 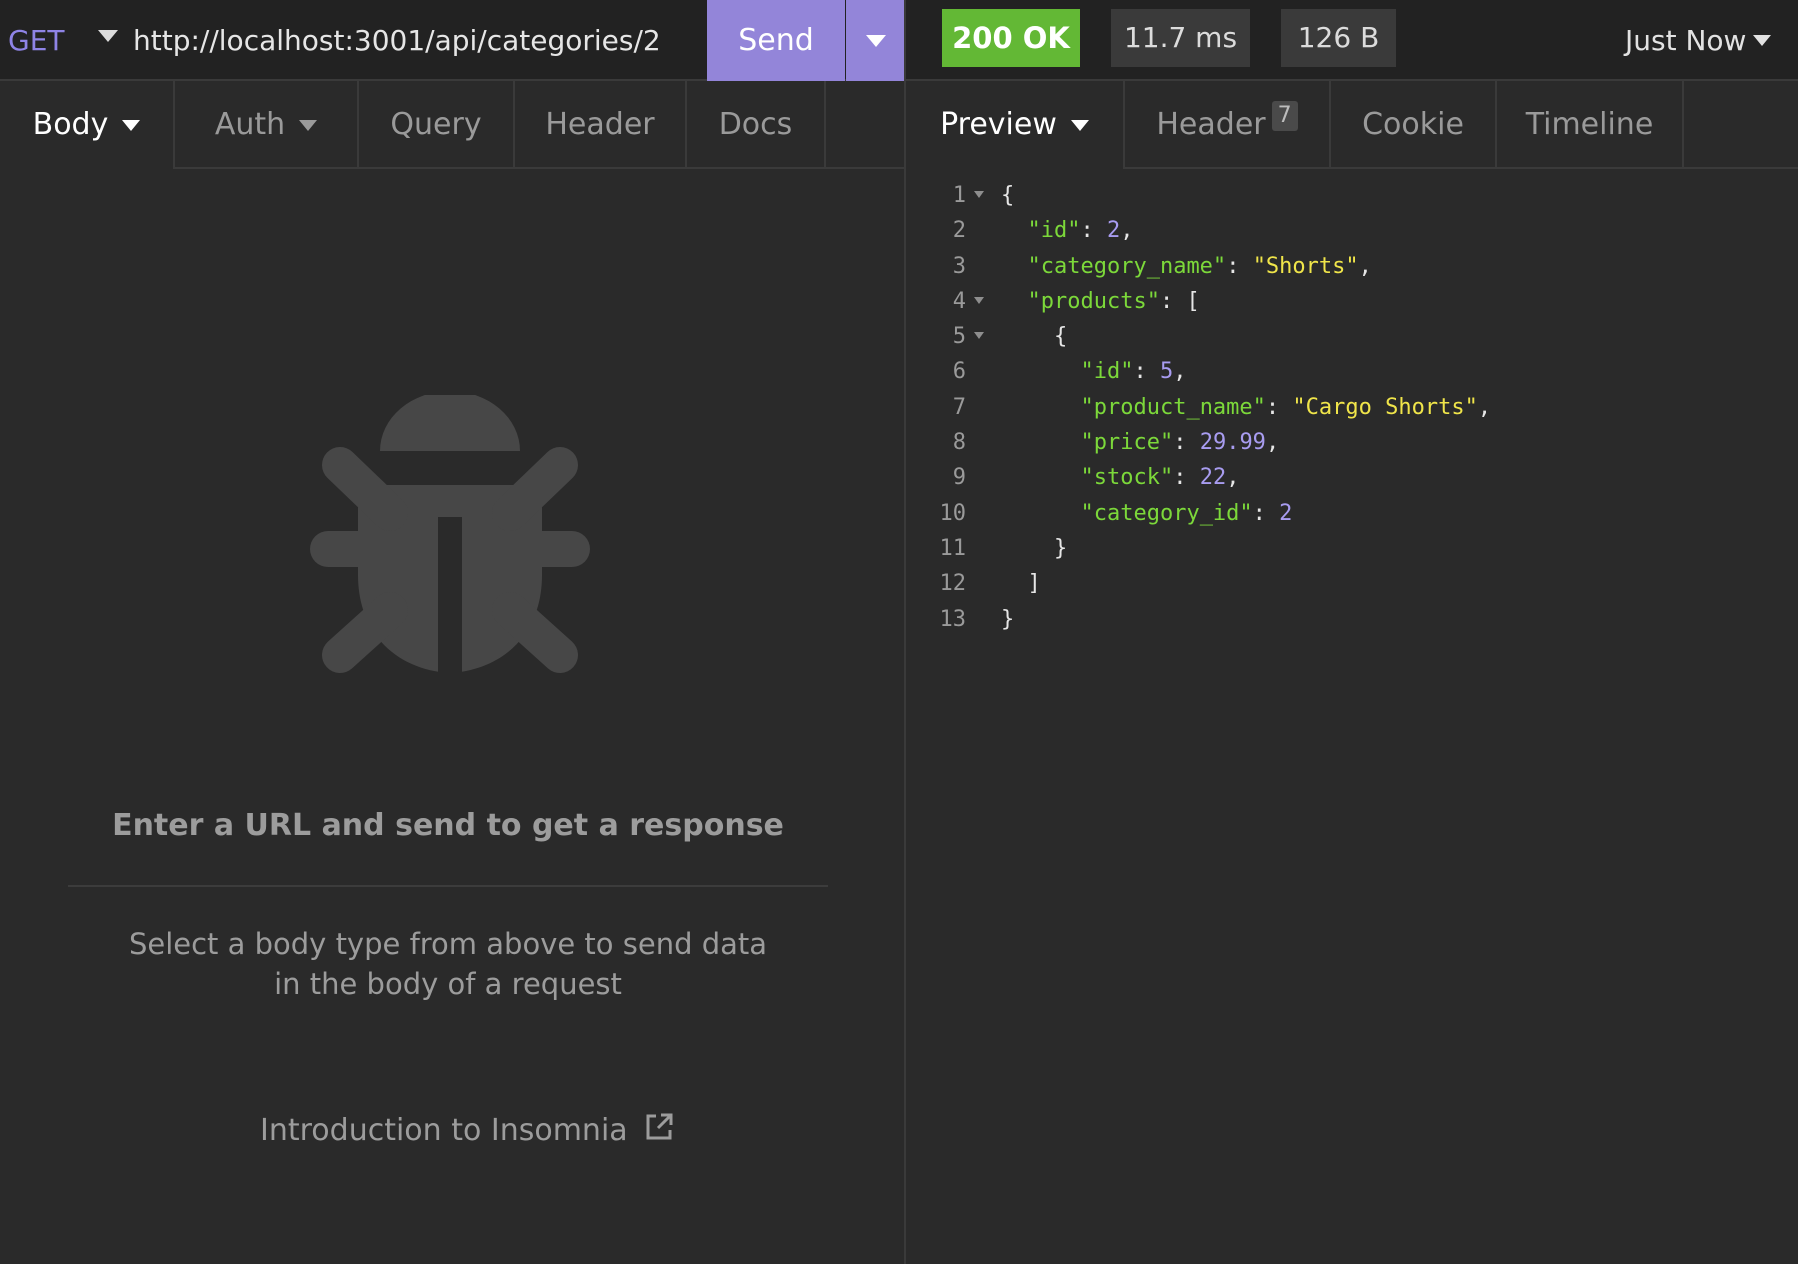 I want to click on response-history-dropdown: Just Now, so click(x=1685, y=40).